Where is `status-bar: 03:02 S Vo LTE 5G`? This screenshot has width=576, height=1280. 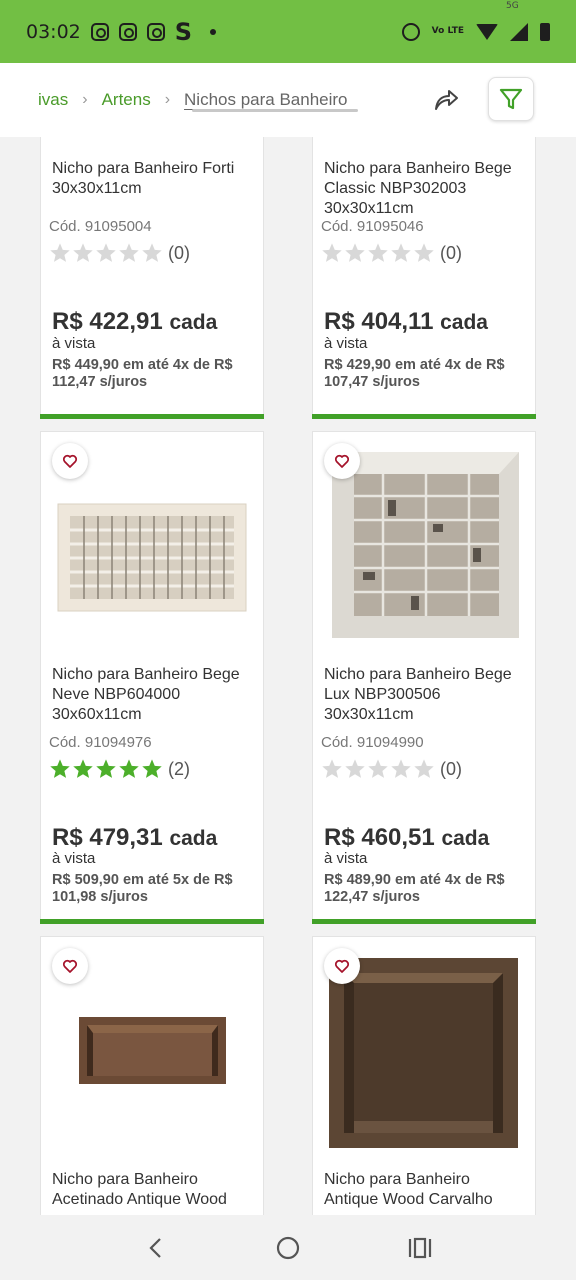 status-bar: 03:02 S Vo LTE 5G is located at coordinates (288, 31).